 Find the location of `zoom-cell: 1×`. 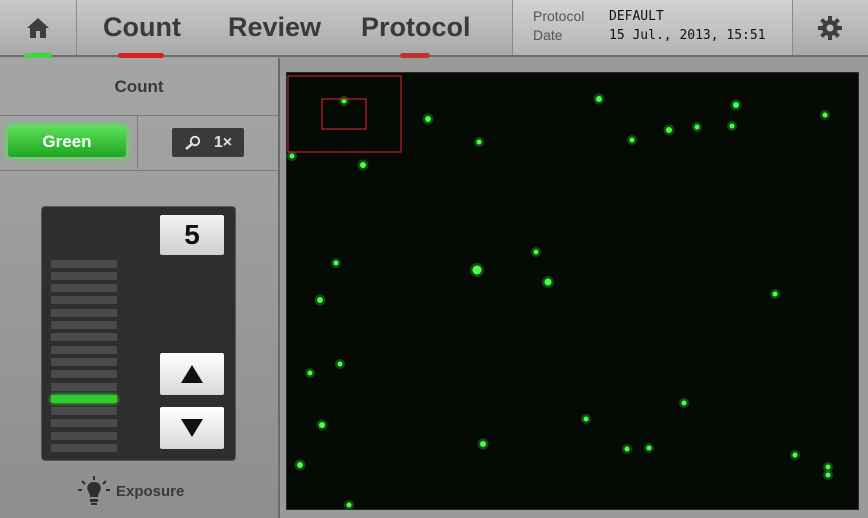

zoom-cell: 1× is located at coordinates (208, 142).